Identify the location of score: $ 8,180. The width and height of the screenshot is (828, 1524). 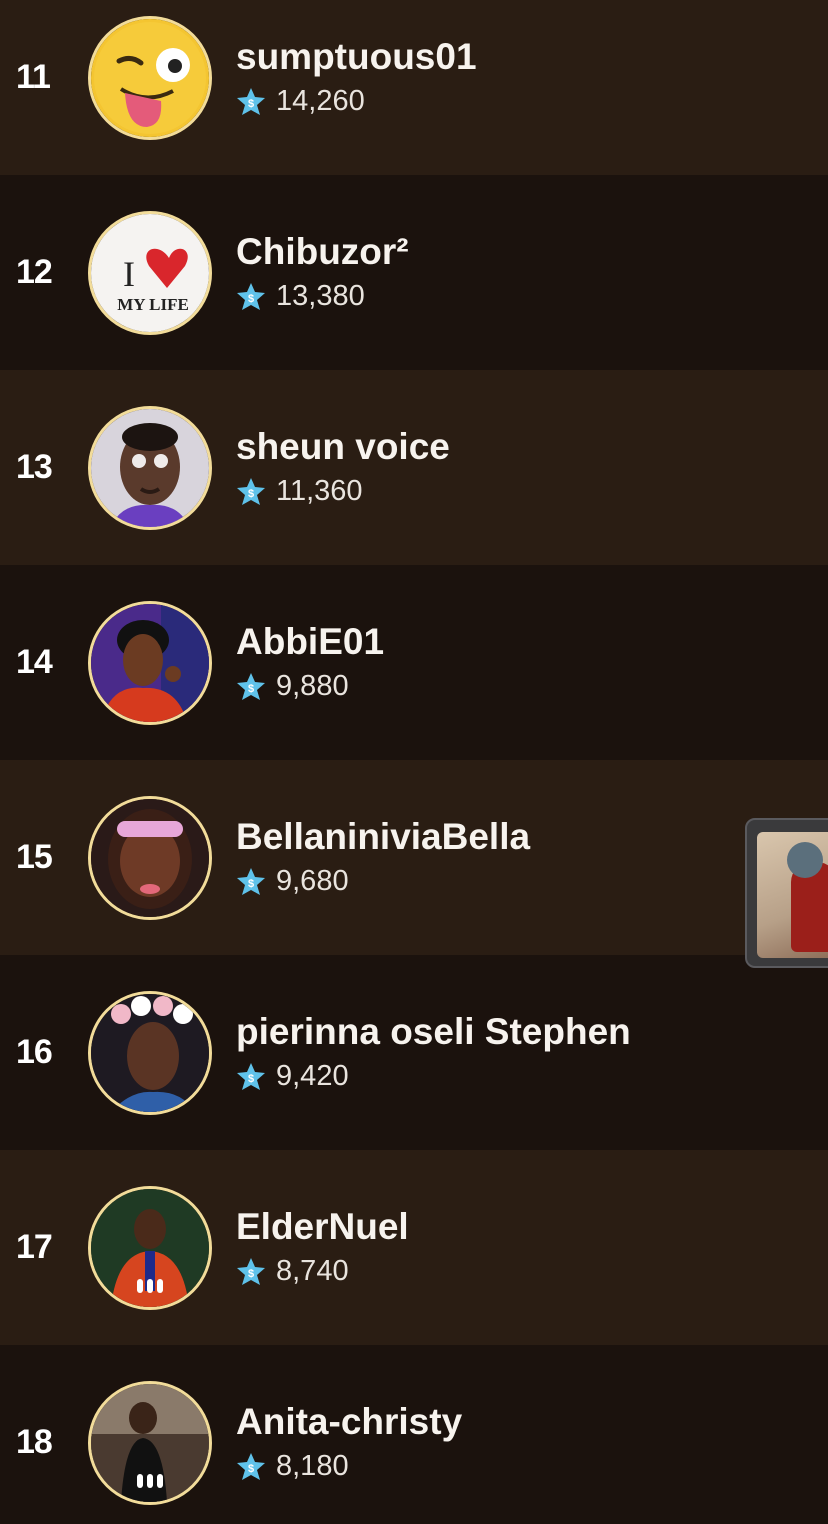
(349, 1466).